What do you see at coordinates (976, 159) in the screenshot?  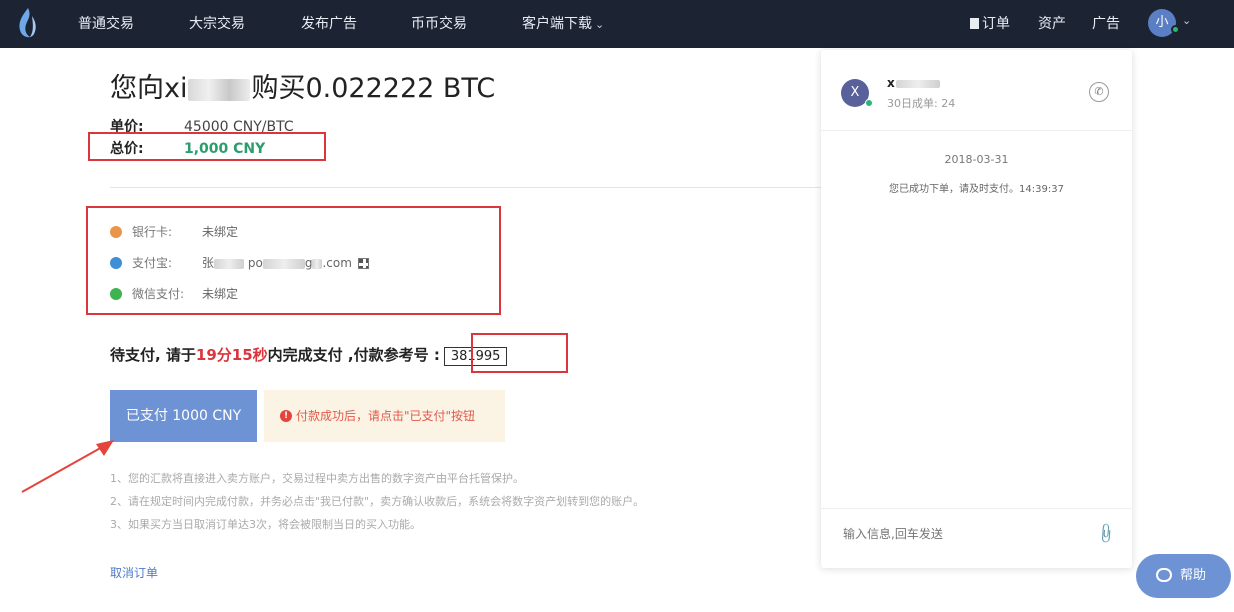 I see `chat-date: 2018-03-31` at bounding box center [976, 159].